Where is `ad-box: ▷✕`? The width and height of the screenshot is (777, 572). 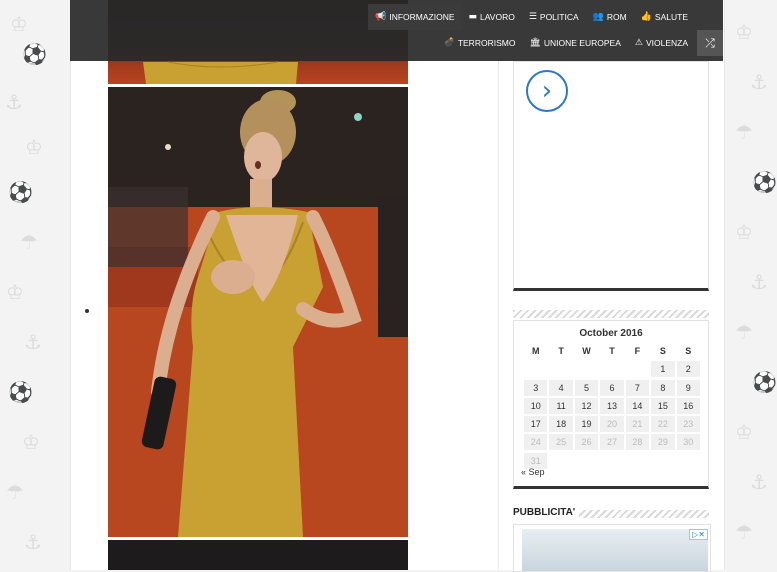
ad-box: ▷✕ is located at coordinates (612, 548).